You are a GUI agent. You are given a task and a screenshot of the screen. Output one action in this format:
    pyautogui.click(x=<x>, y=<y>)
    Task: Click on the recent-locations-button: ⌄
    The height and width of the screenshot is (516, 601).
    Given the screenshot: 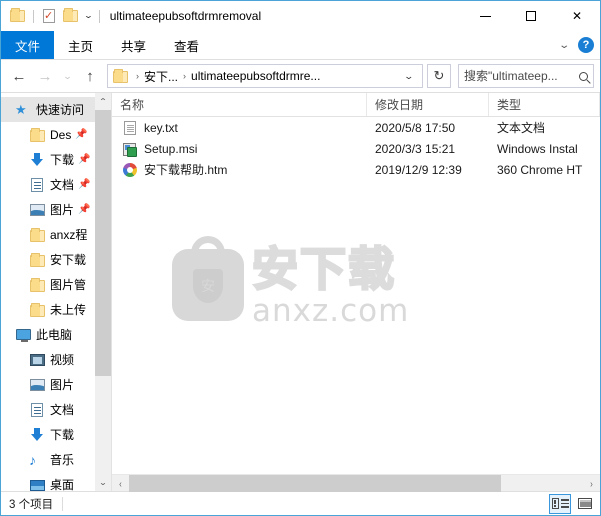 What is the action you would take?
    pyautogui.click(x=67, y=76)
    